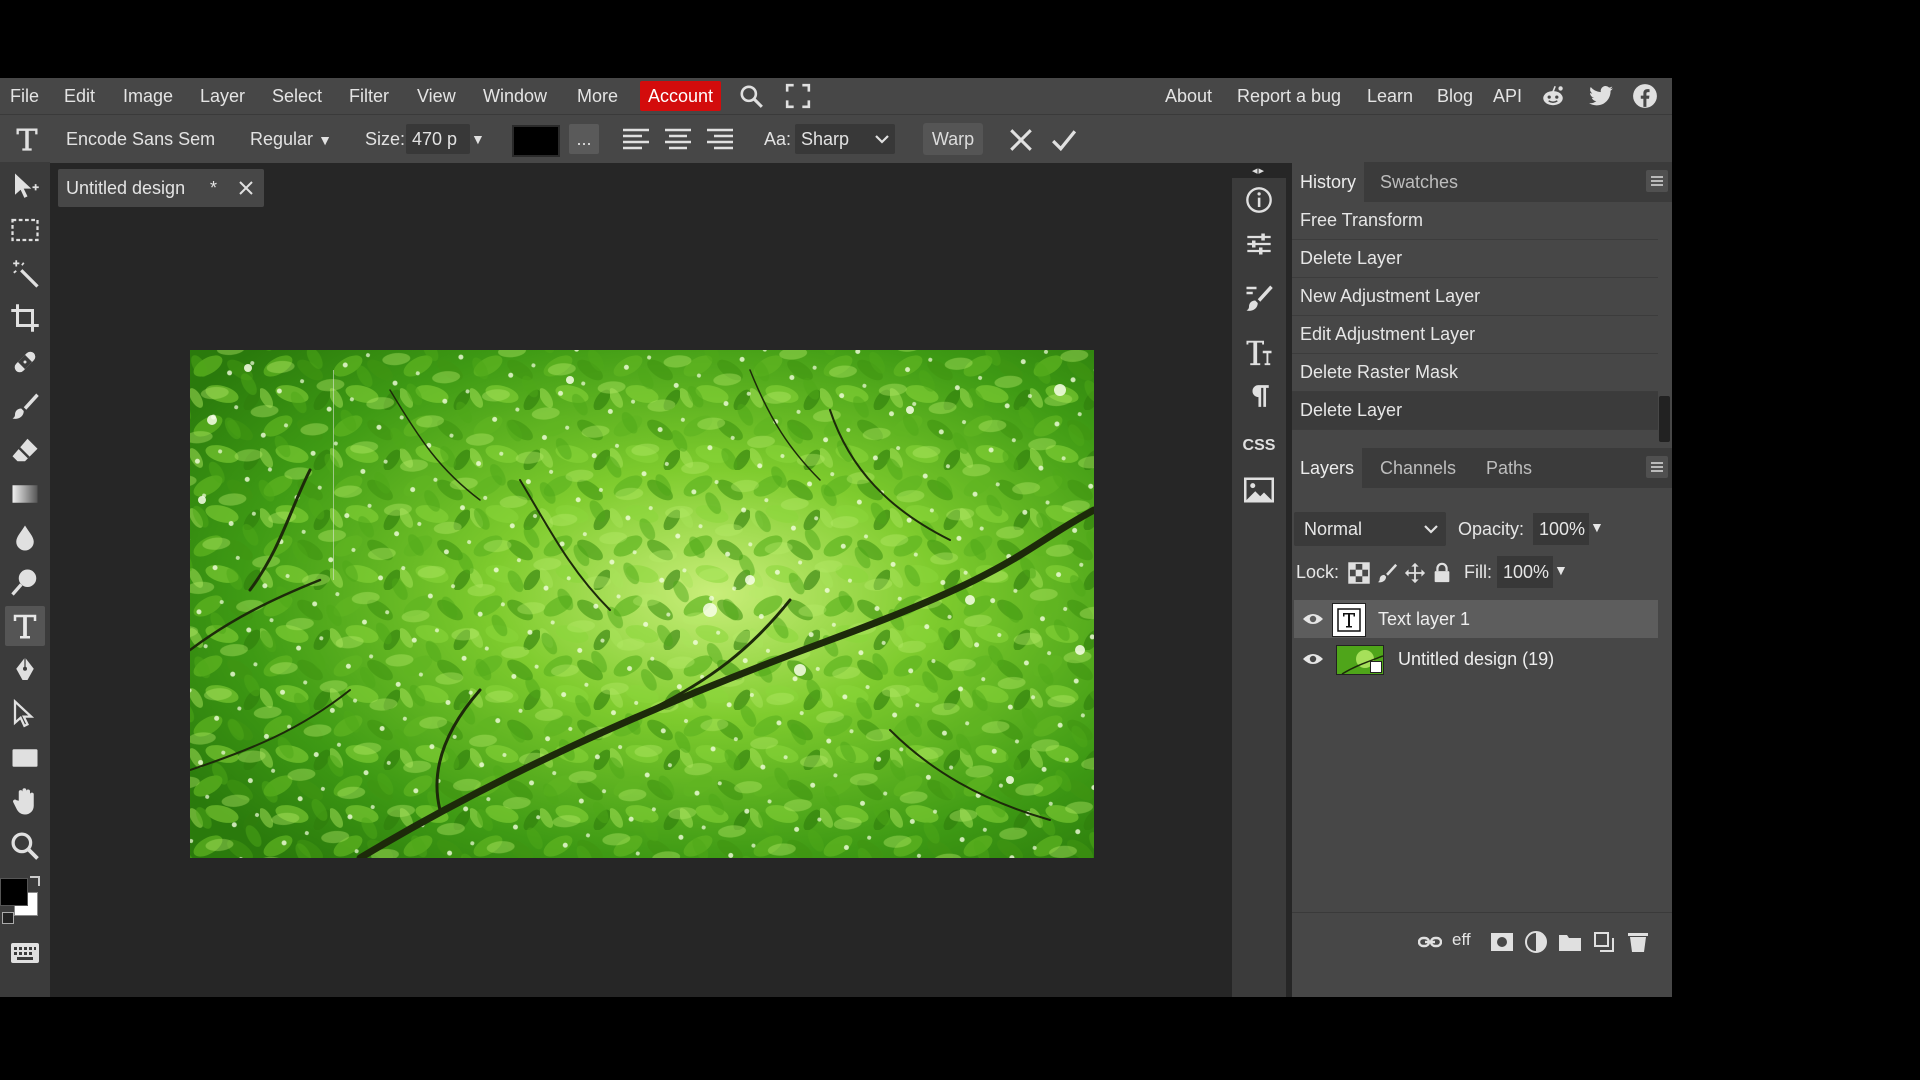 Image resolution: width=1920 pixels, height=1080 pixels. Describe the element at coordinates (35, 881) in the screenshot. I see `swap-colors-icon` at that location.